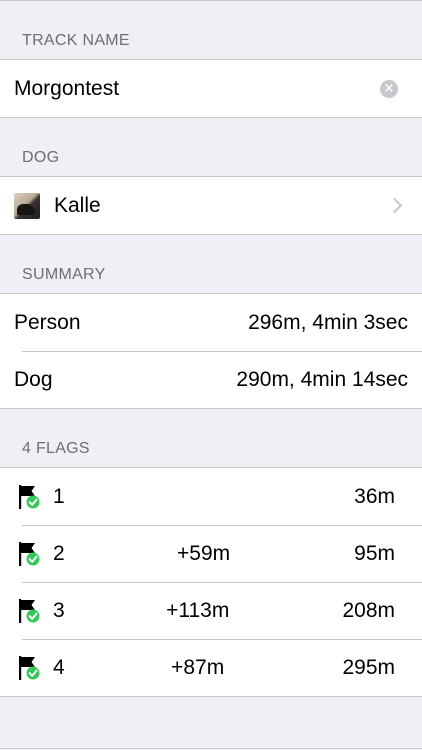 The height and width of the screenshot is (750, 422). I want to click on track-name-field: Morgontest ×, so click(211, 88).